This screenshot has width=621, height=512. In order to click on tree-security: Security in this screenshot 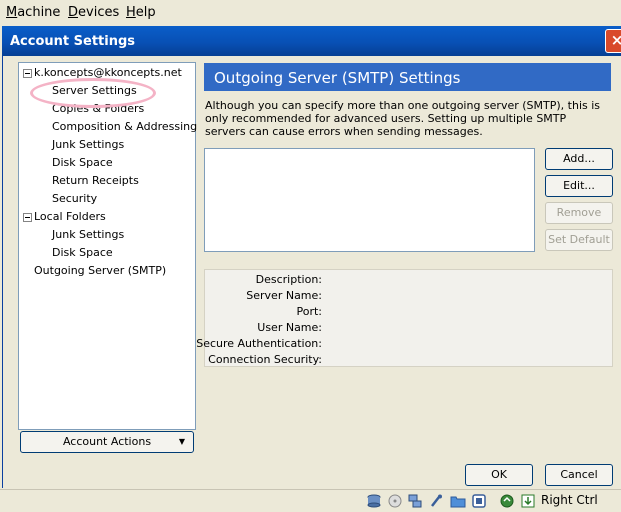, I will do `click(74, 198)`.